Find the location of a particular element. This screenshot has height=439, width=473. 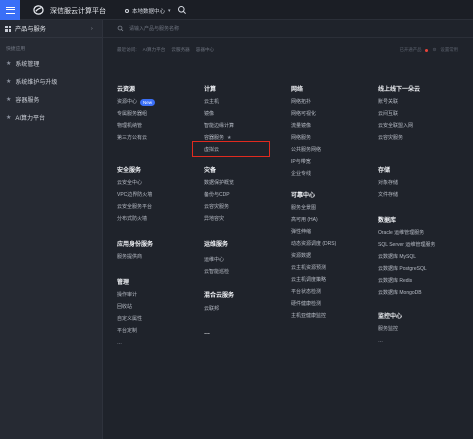

link-mongodb: 云数据库 MongoDB is located at coordinates (424, 293).